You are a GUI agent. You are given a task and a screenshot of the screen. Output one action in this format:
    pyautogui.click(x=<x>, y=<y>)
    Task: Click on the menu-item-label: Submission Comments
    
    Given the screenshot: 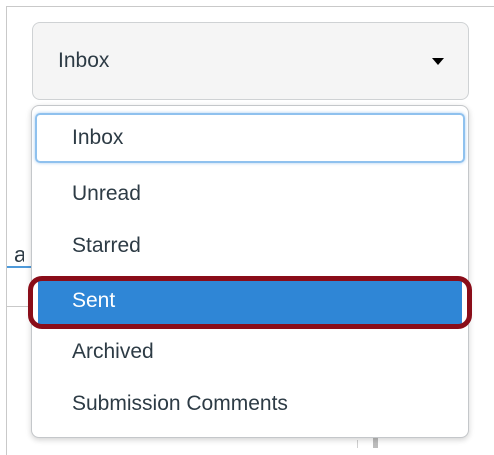 What is the action you would take?
    pyautogui.click(x=180, y=403)
    